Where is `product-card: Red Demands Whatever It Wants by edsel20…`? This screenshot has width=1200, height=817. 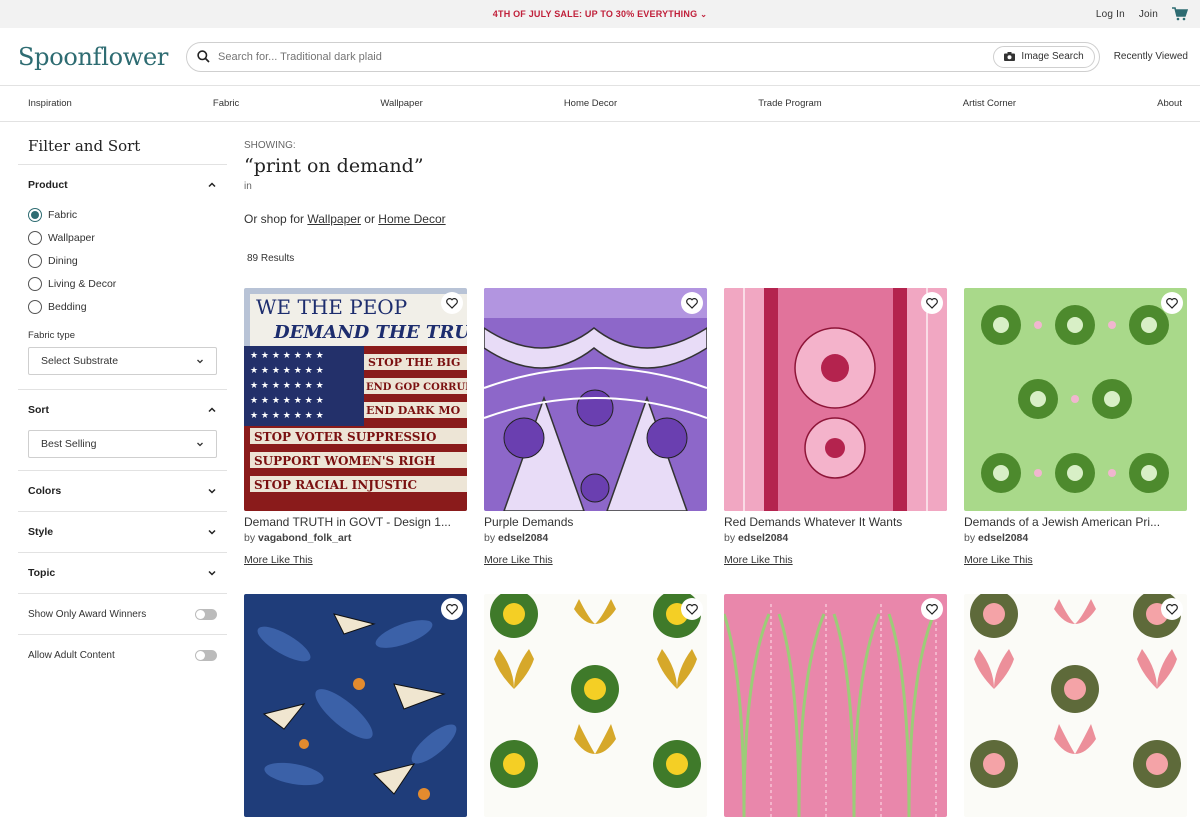 product-card: Red Demands Whatever It Wants by edsel20… is located at coordinates (835, 428).